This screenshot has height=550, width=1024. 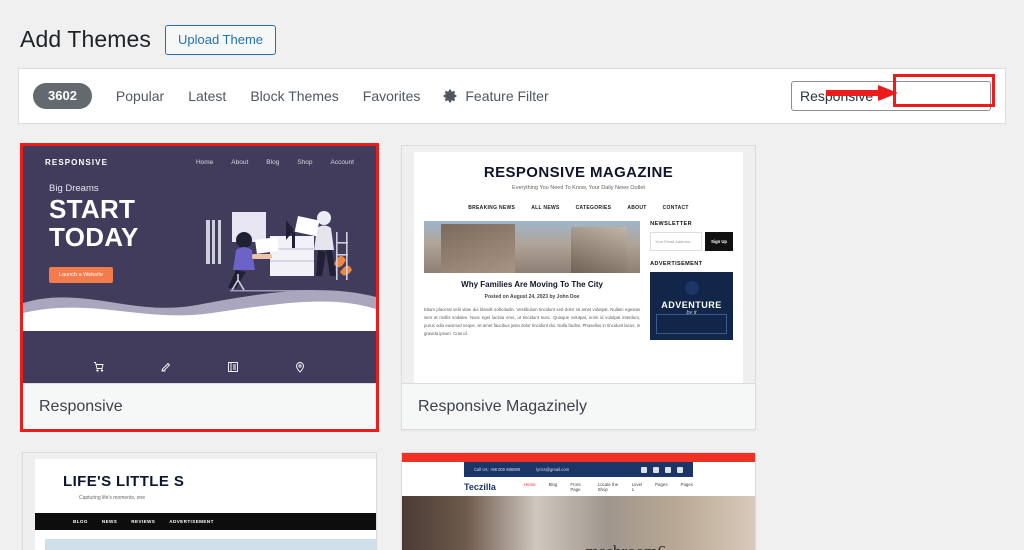 What do you see at coordinates (553, 469) in the screenshot?
I see `preview-contact-email: lyrics@gmail.com` at bounding box center [553, 469].